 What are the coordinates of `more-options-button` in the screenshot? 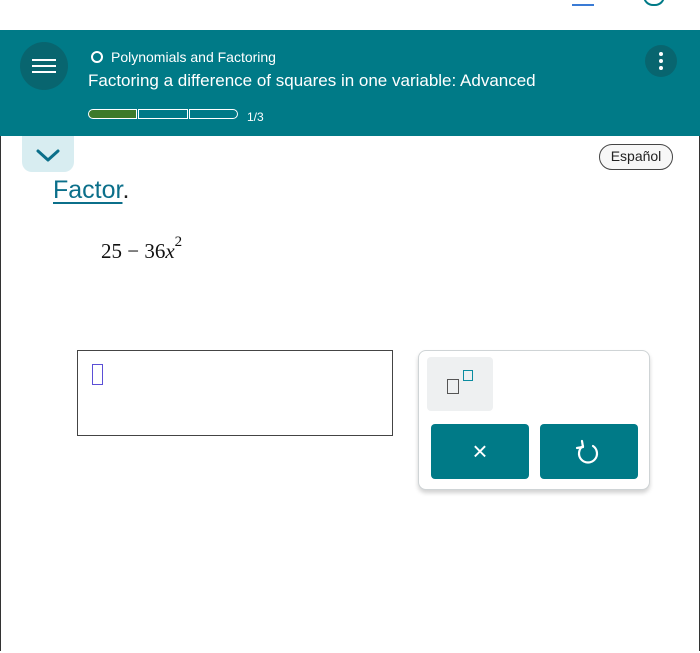 It's located at (661, 61).